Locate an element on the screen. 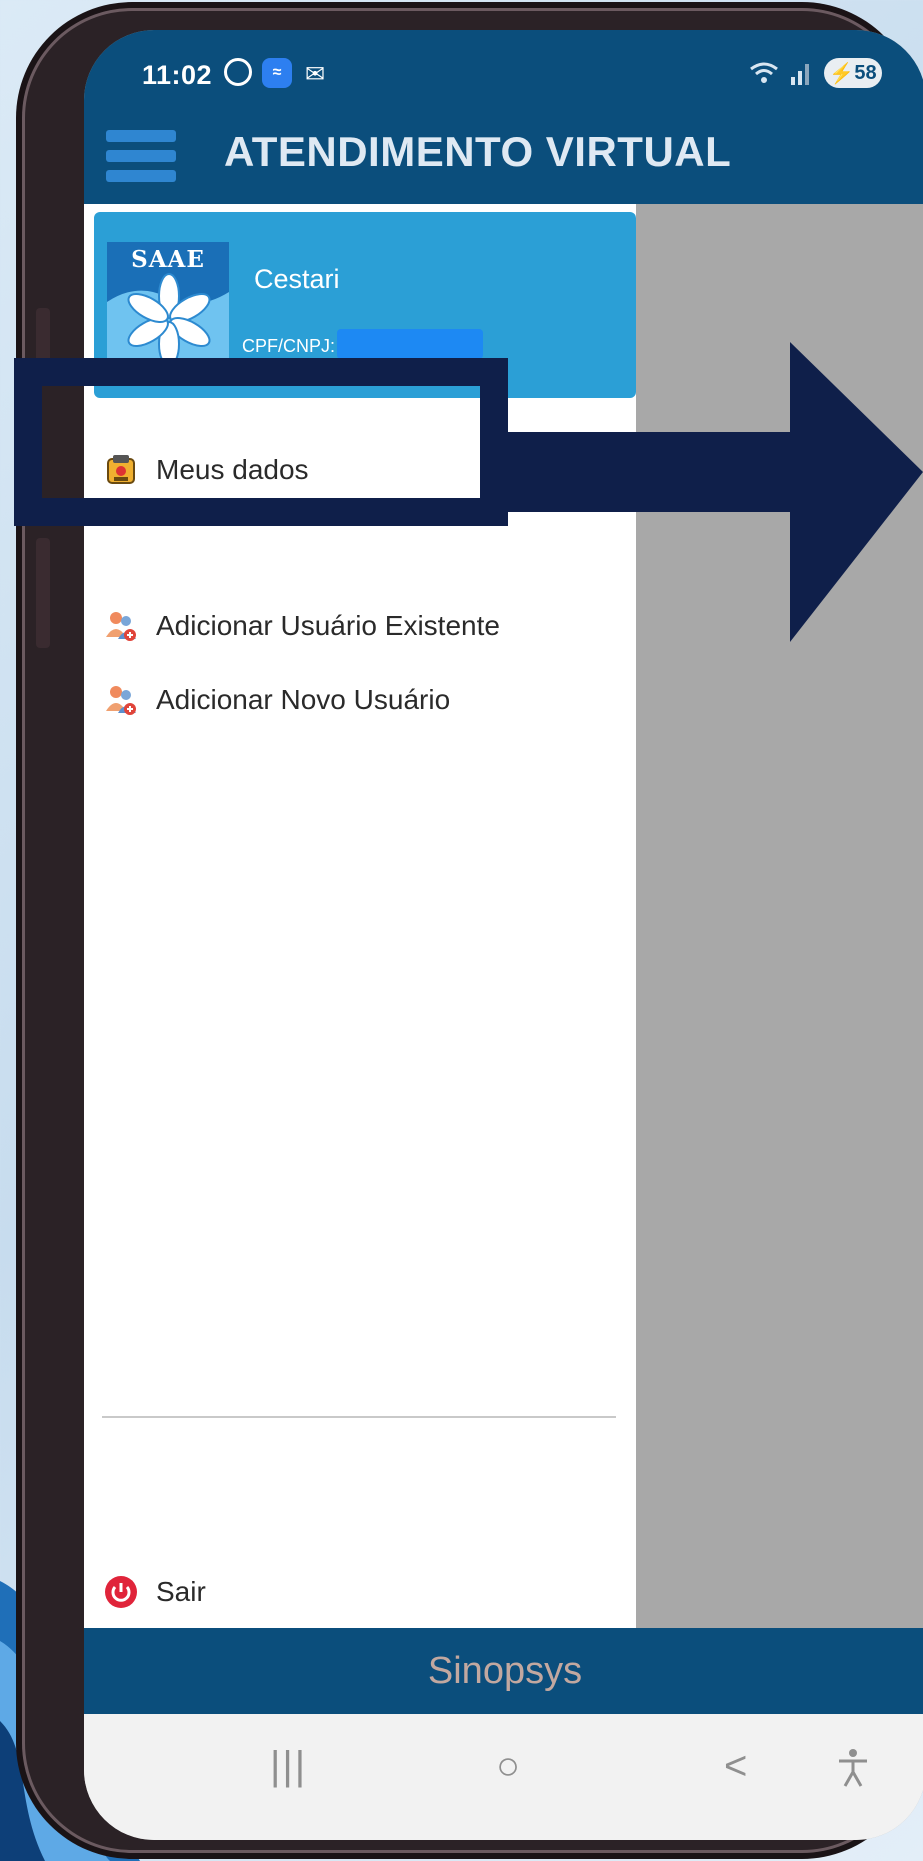  menu-item-sair: Sair is located at coordinates (155, 1592).